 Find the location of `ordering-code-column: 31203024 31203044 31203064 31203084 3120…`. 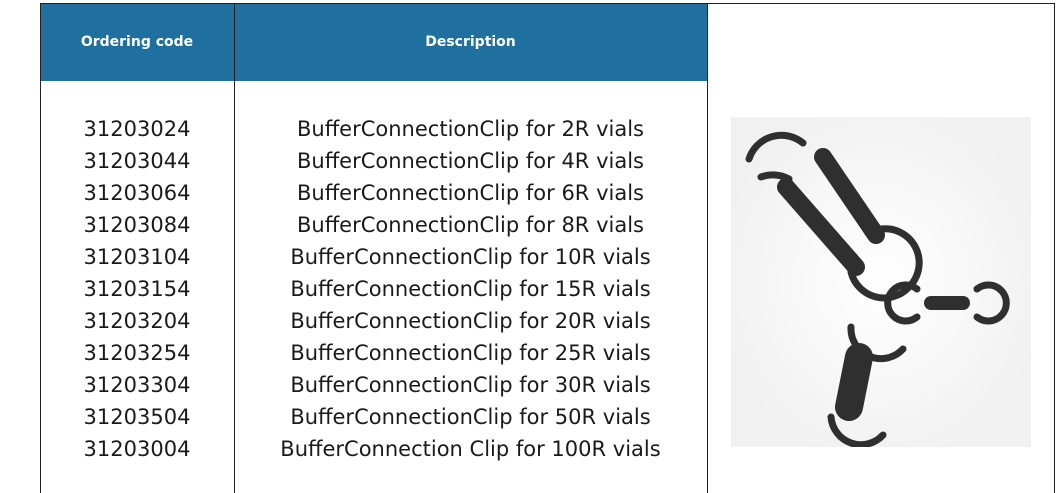

ordering-code-column: 31203024 31203044 31203064 31203084 3120… is located at coordinates (137, 289).